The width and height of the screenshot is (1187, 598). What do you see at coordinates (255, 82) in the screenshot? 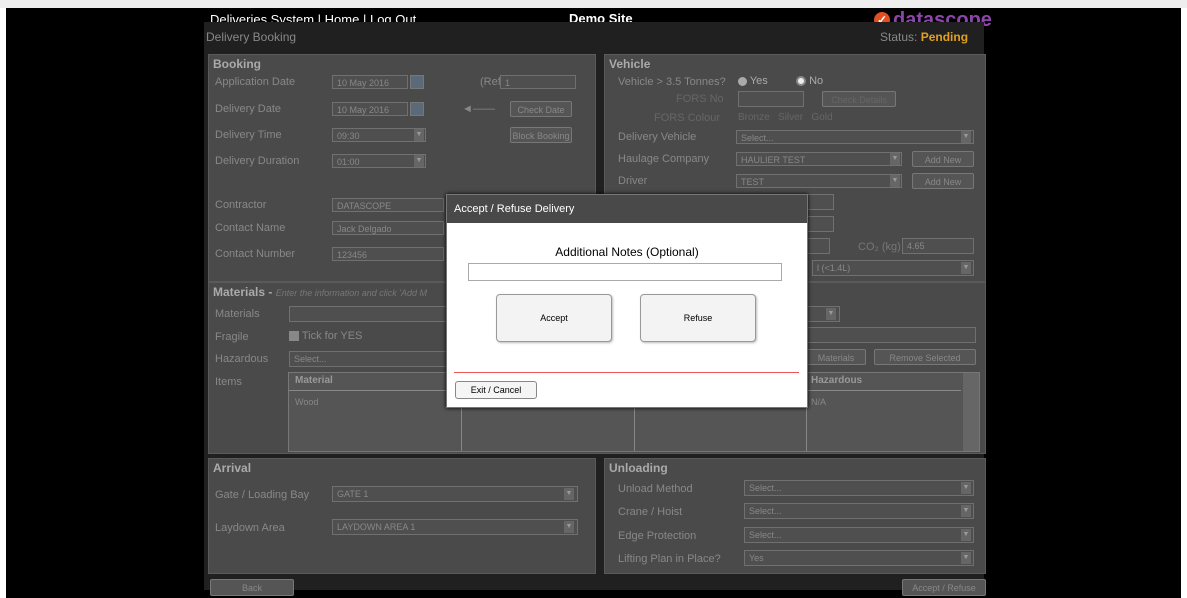
I see `application-date-label: Application Date` at bounding box center [255, 82].